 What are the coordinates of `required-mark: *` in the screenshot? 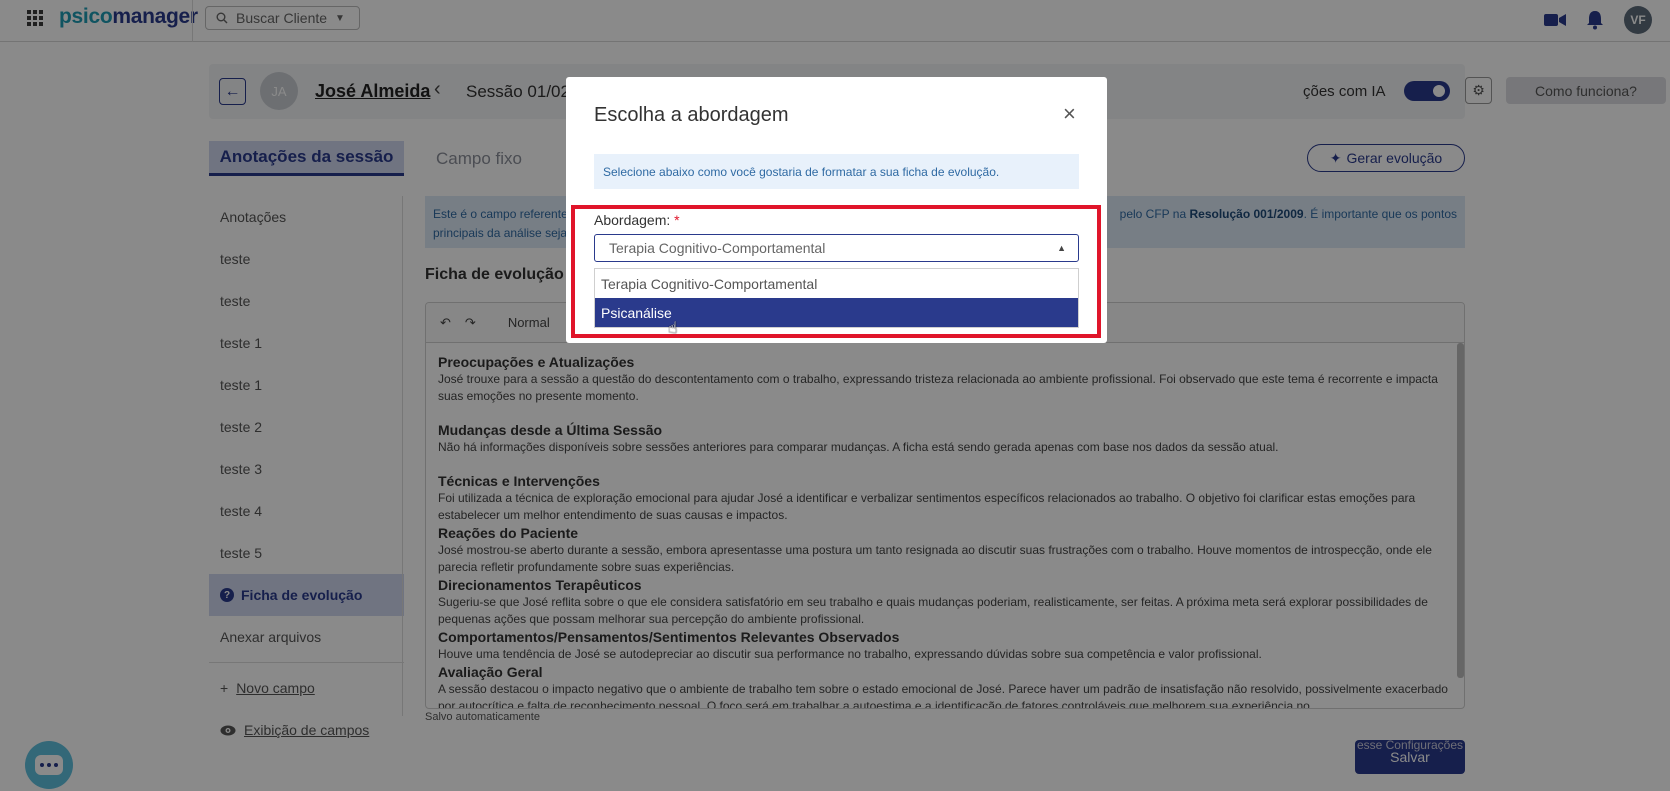 It's located at (677, 220).